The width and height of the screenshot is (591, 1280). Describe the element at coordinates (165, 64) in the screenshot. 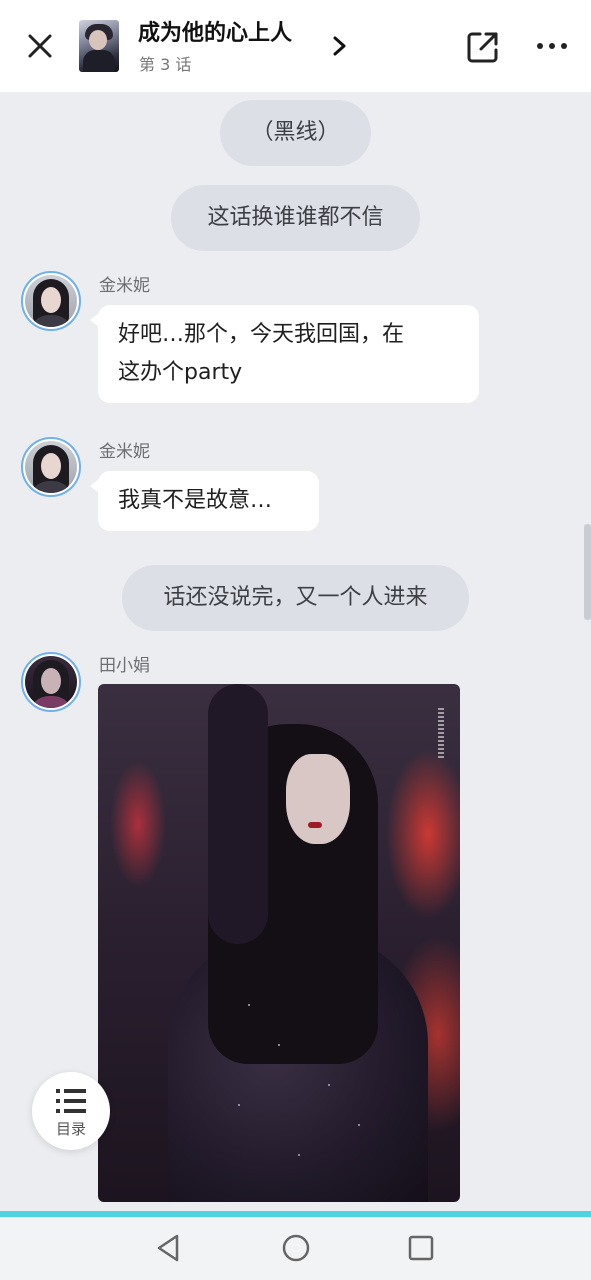

I see `episode-label: 第 3 话` at that location.